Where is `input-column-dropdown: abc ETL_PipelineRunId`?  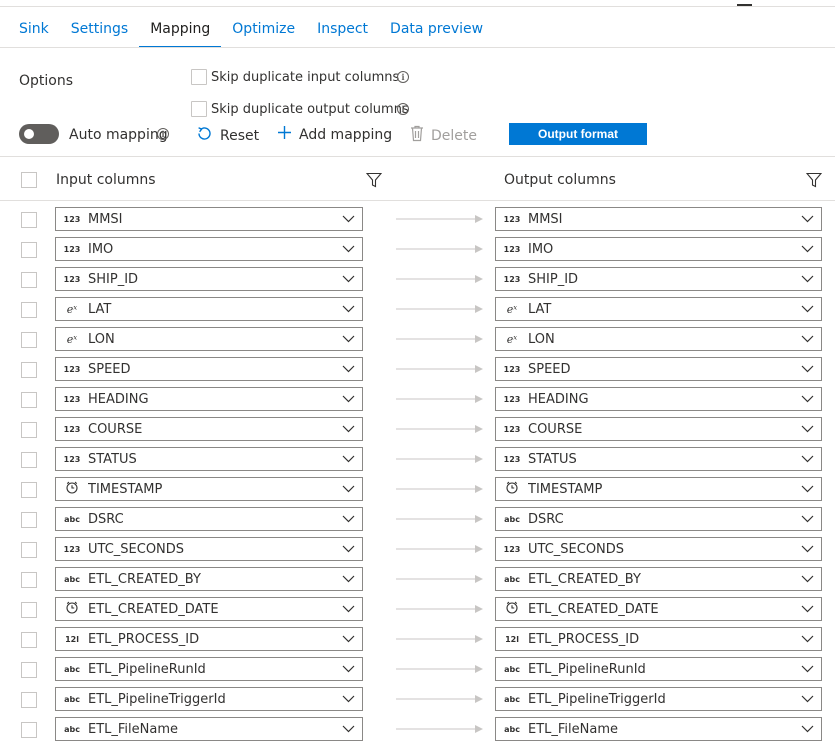 input-column-dropdown: abc ETL_PipelineRunId is located at coordinates (209, 669).